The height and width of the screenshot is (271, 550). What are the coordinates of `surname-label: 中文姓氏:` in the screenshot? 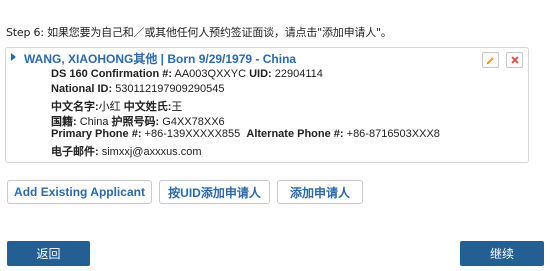 It's located at (147, 107).